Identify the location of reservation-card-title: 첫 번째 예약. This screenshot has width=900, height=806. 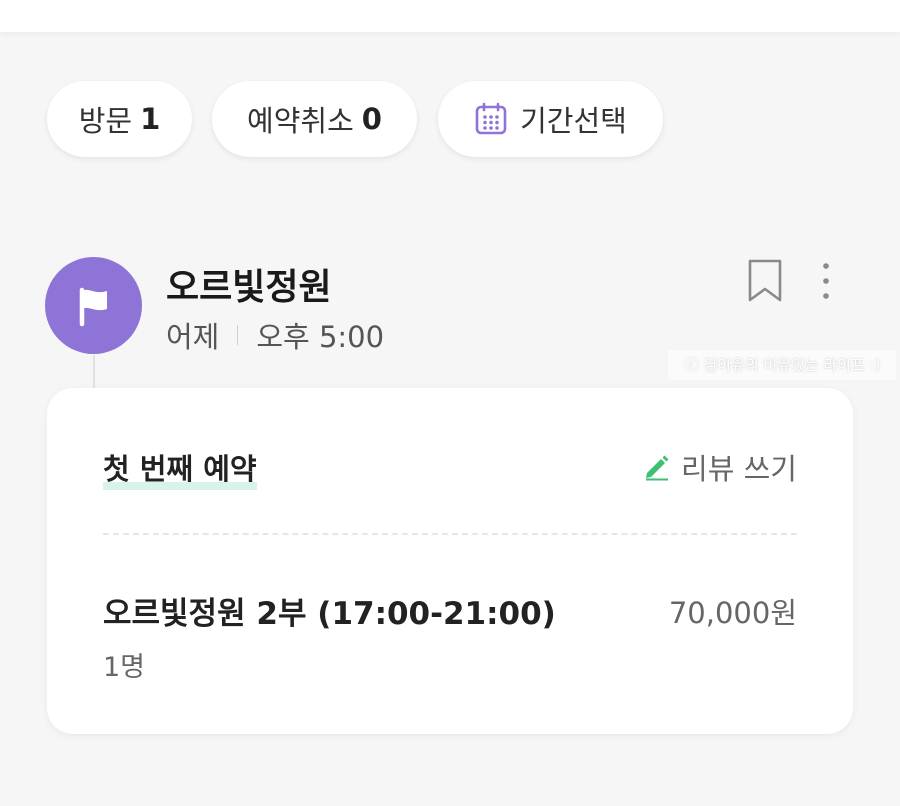
(180, 468).